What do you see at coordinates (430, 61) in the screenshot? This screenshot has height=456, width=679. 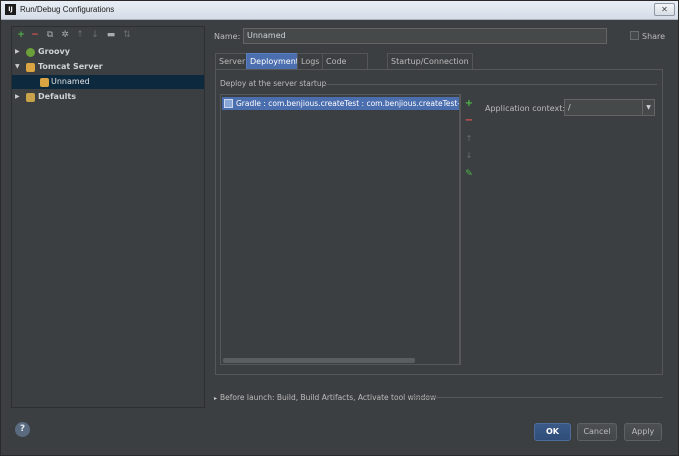 I see `tab-startup-connection: Startup/Connection` at bounding box center [430, 61].